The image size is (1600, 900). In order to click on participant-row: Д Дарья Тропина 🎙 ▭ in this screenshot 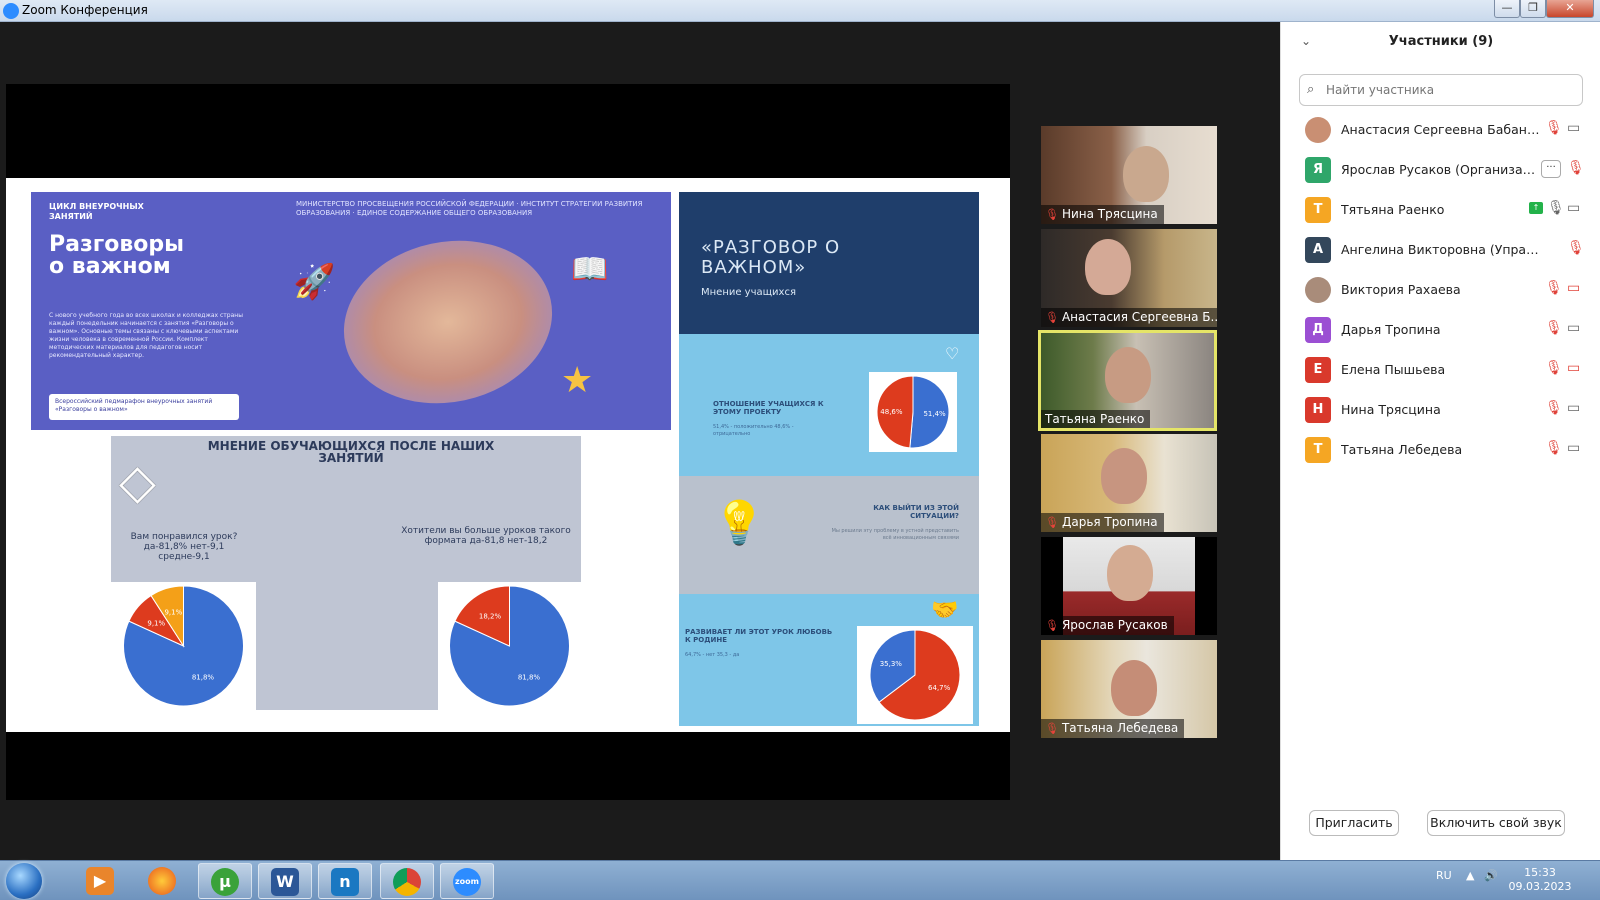, I will do `click(1440, 330)`.